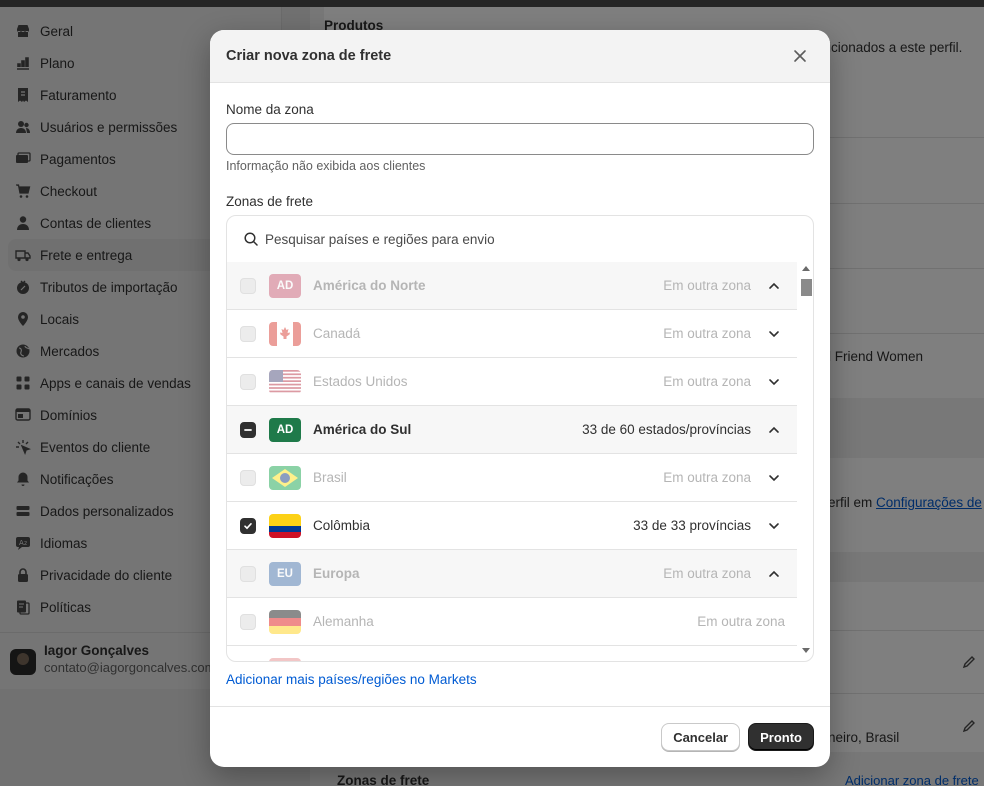  Describe the element at coordinates (251, 239) in the screenshot. I see `search-icon` at that location.